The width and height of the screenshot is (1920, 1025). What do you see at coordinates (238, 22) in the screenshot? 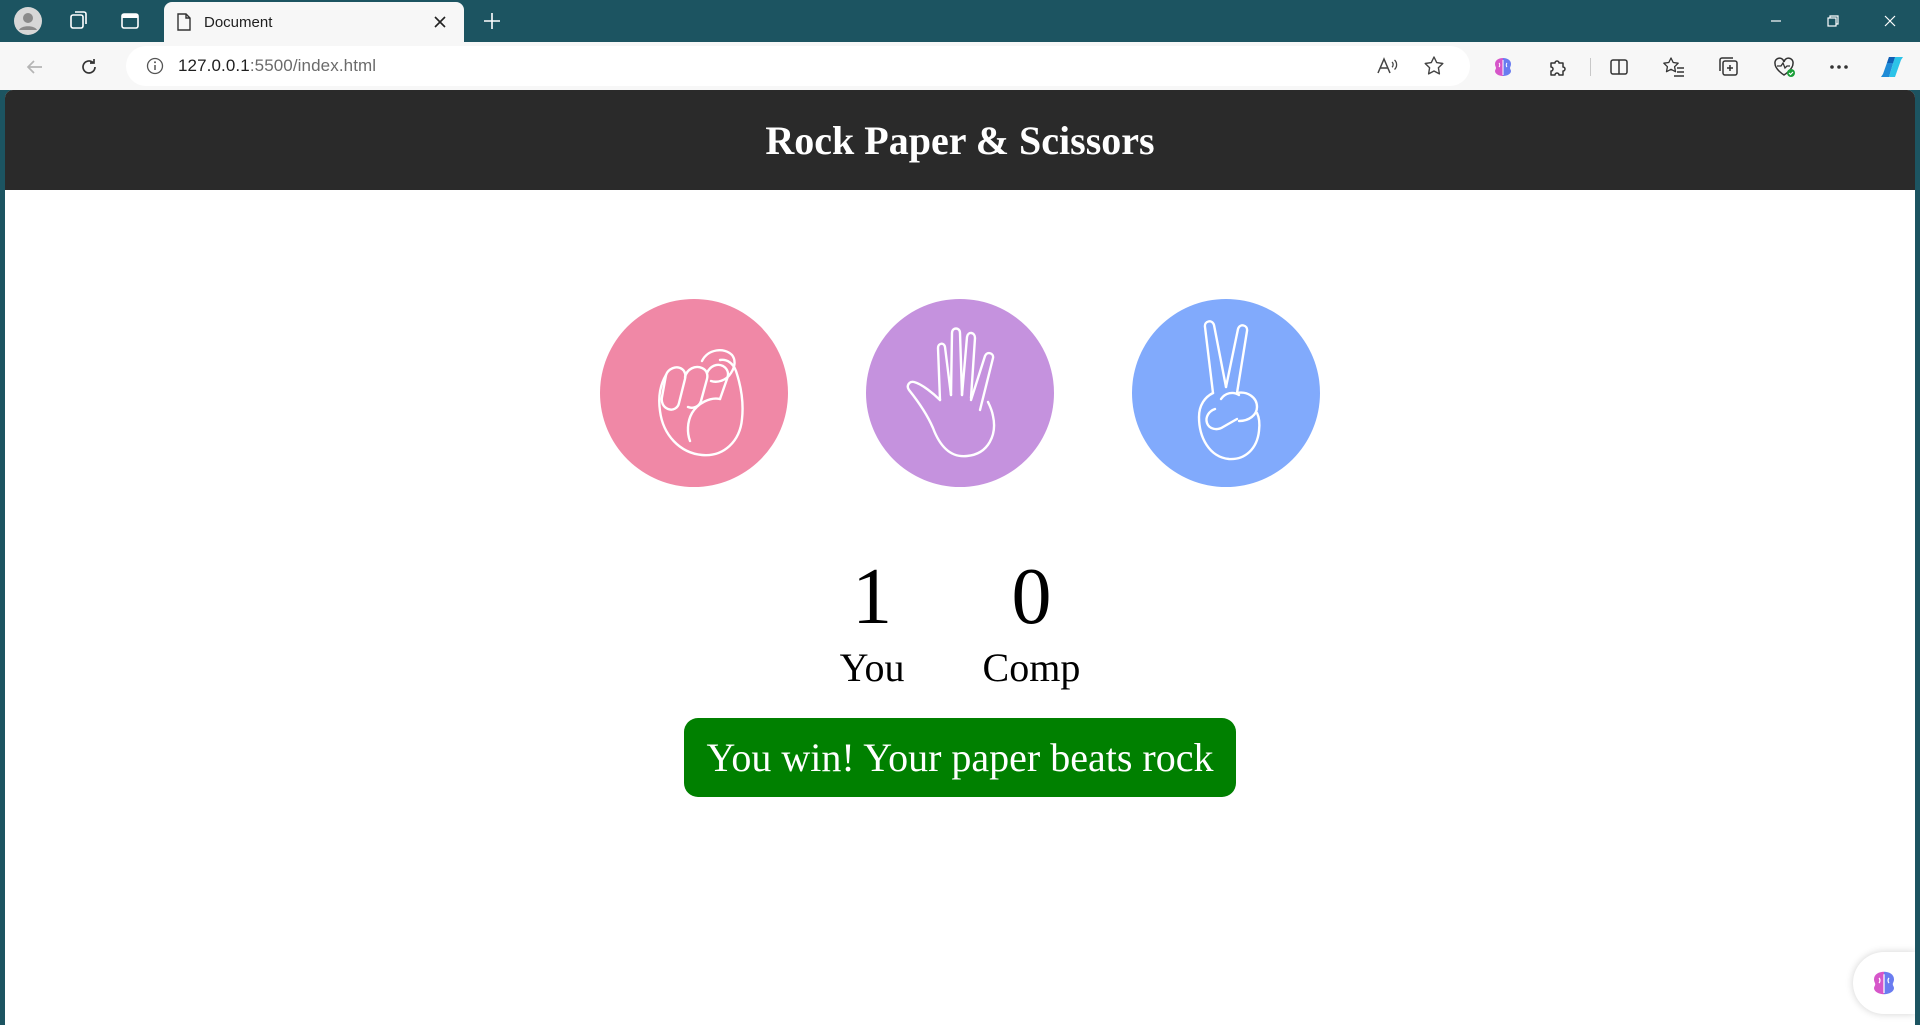
I see `tab-title: Document` at bounding box center [238, 22].